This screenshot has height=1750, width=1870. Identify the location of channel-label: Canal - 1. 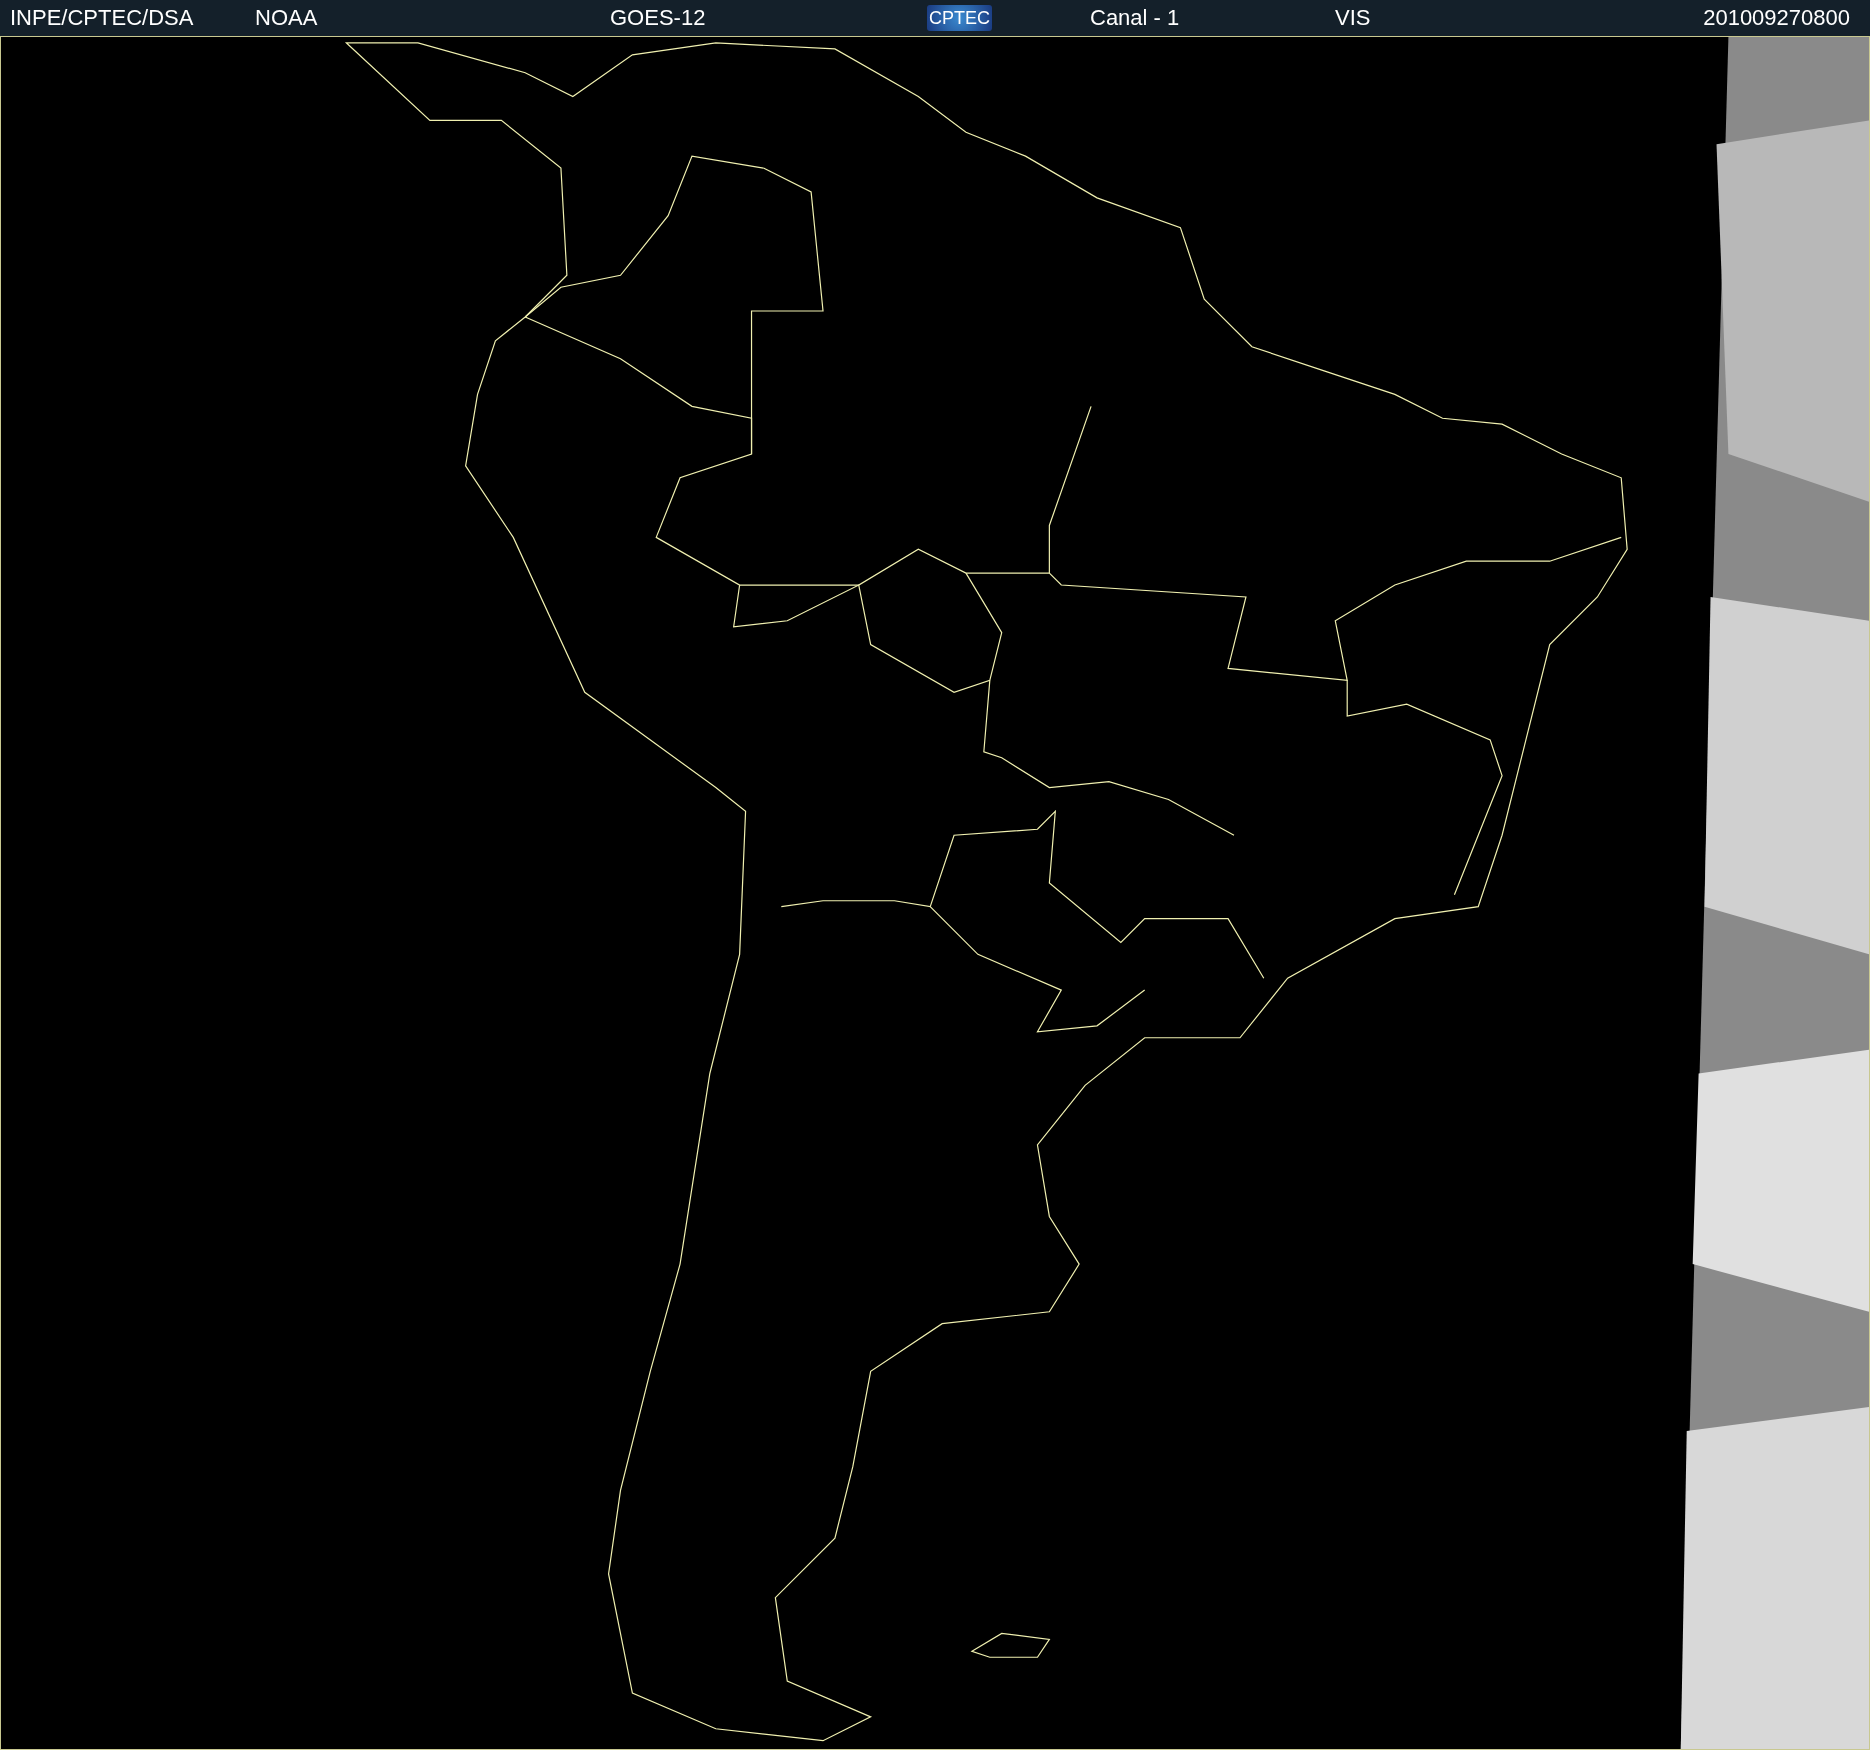
(1135, 18).